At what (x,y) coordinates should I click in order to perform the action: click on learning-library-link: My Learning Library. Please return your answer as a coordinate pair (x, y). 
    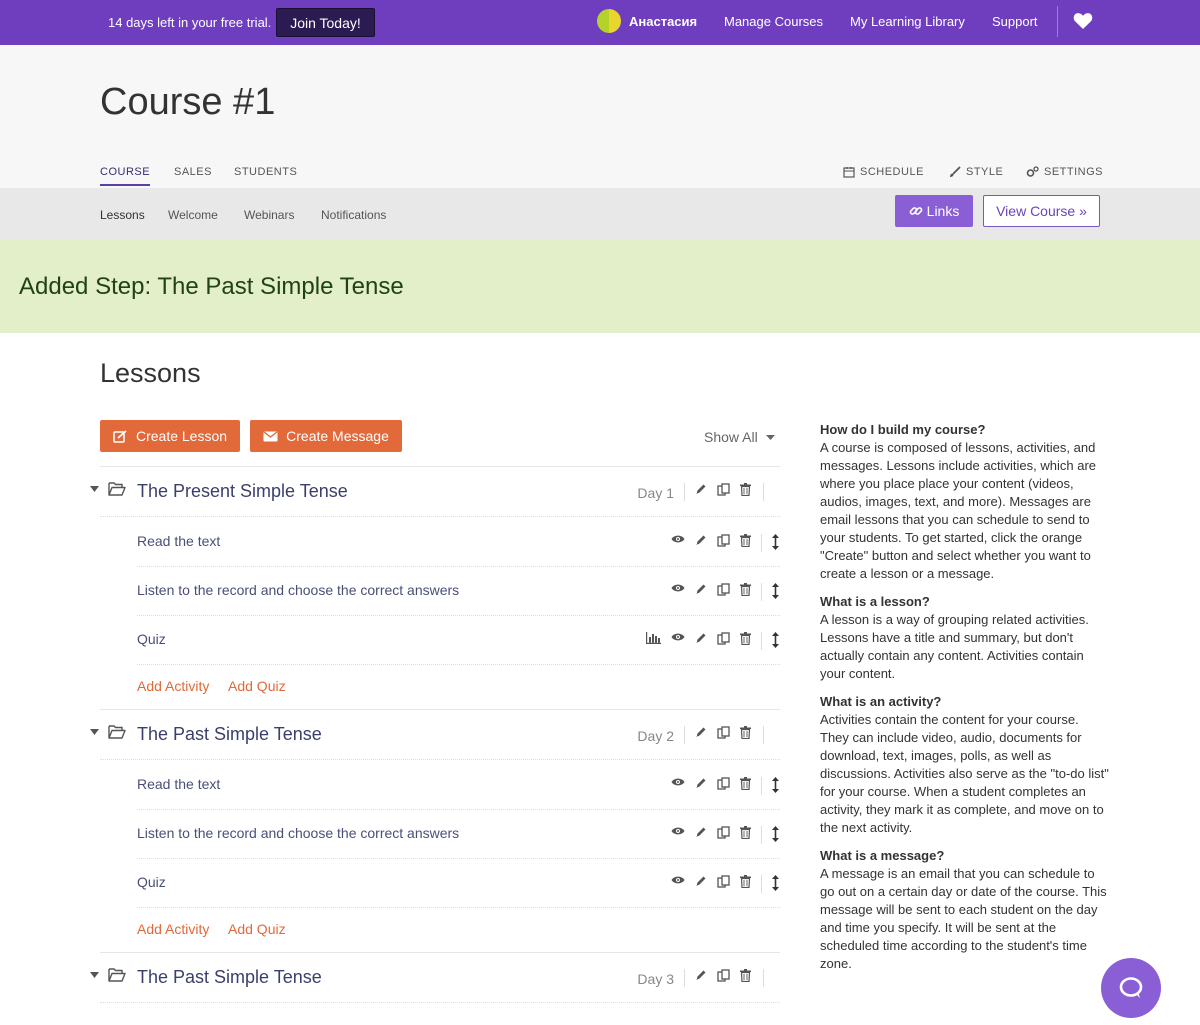
    Looking at the image, I should click on (907, 21).